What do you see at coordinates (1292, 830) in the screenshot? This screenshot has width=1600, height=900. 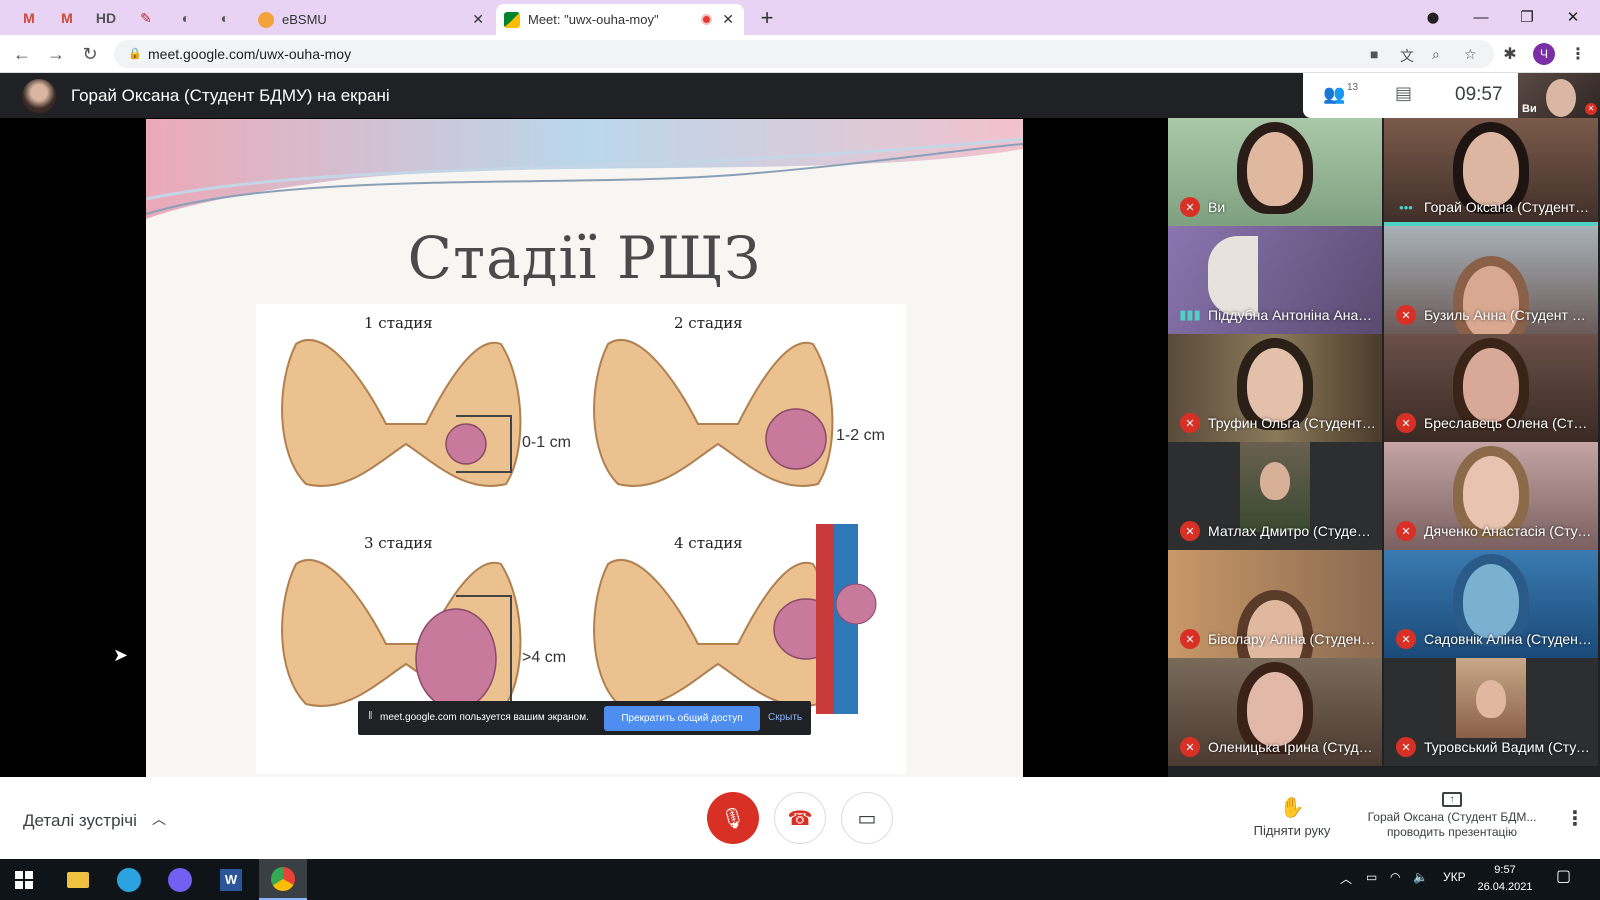 I see `raise-hand-label: Підняти руку` at bounding box center [1292, 830].